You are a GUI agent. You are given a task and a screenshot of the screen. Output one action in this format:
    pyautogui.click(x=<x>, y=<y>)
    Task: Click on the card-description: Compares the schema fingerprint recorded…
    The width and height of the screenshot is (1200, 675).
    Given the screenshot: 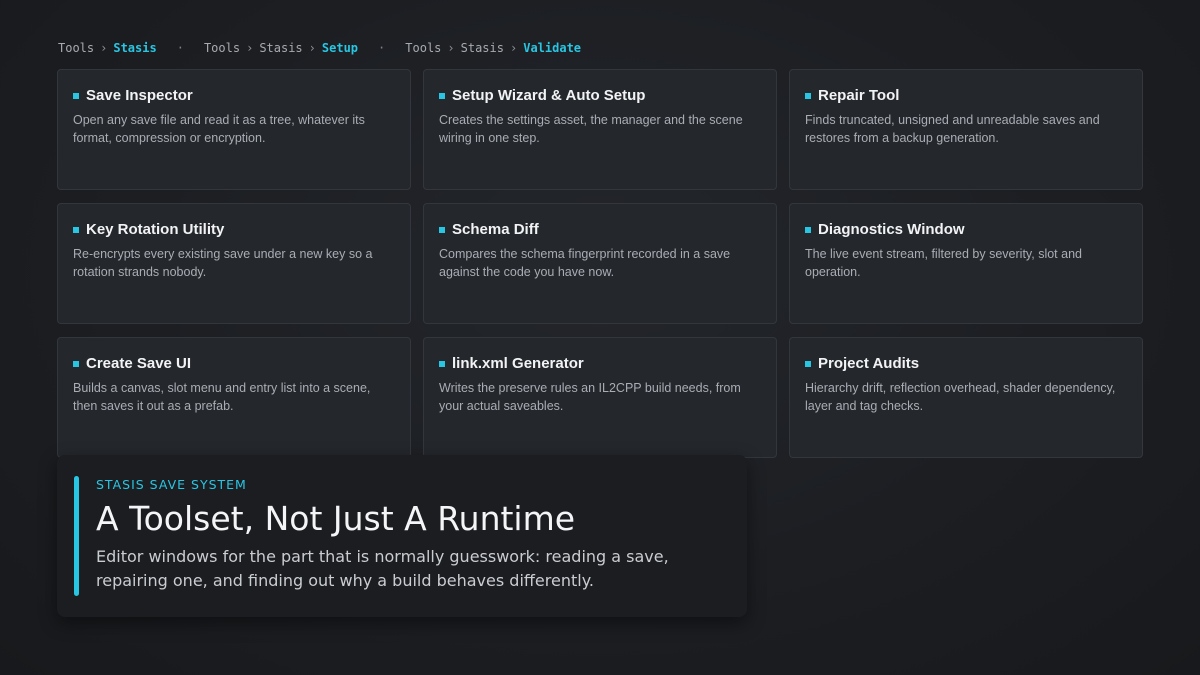 What is the action you would take?
    pyautogui.click(x=585, y=263)
    